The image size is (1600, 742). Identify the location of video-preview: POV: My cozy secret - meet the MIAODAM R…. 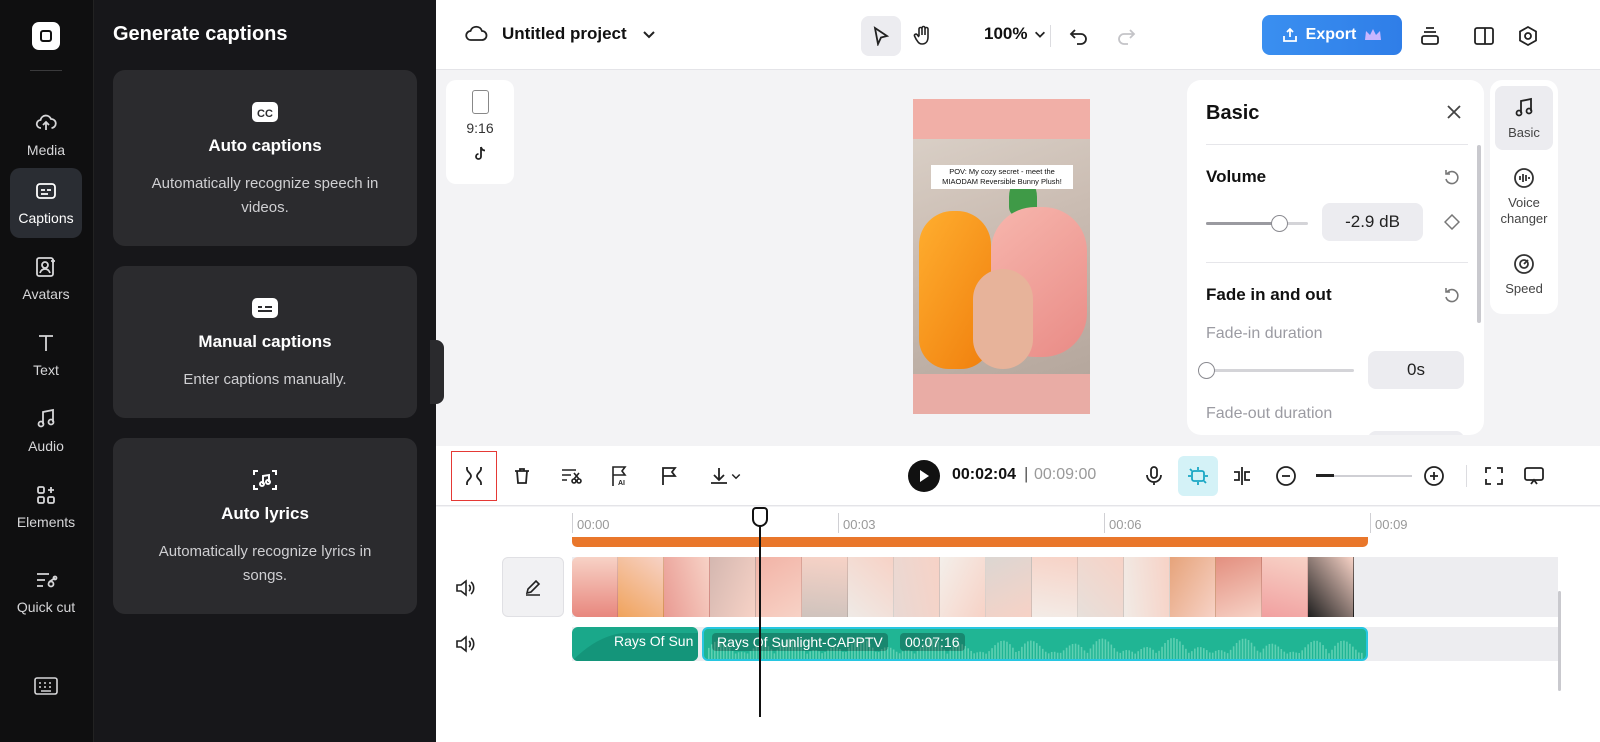
(1001, 256).